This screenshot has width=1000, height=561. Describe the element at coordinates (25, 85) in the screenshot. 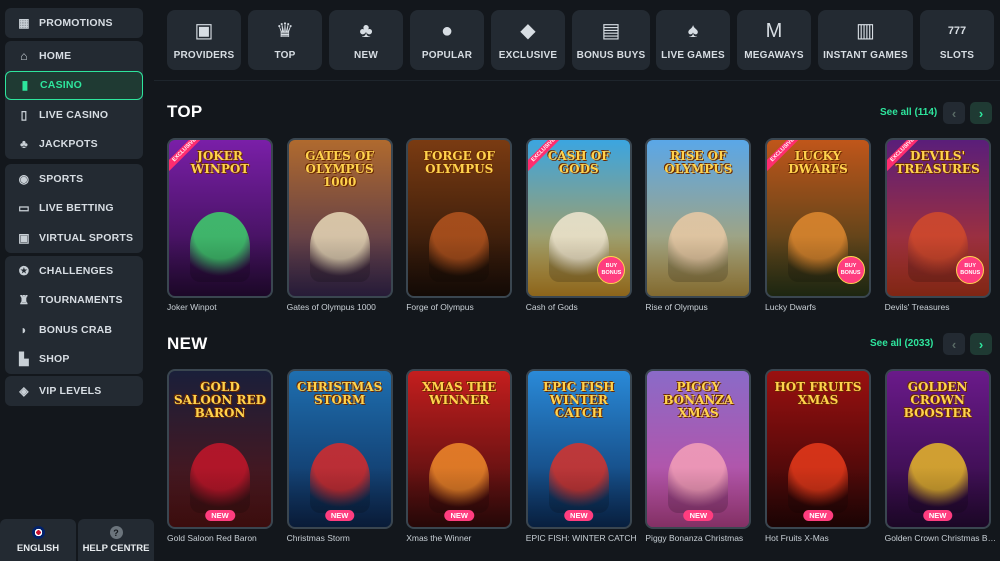

I see `casino-icon: ▮` at that location.